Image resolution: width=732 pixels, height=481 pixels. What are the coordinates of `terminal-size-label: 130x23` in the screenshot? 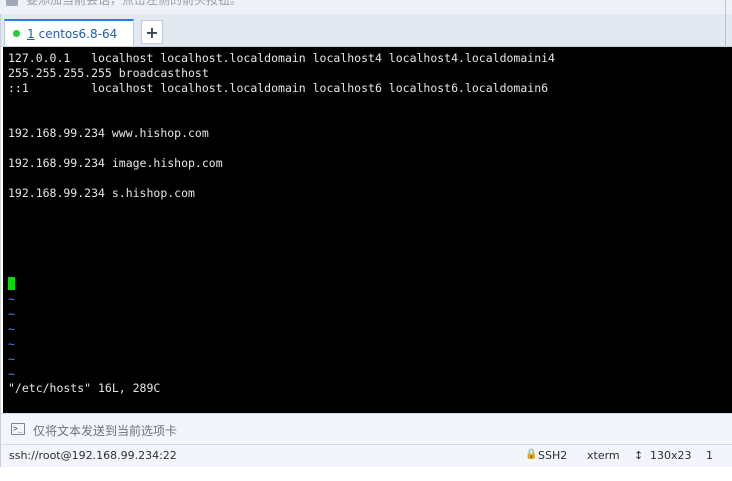 It's located at (671, 455).